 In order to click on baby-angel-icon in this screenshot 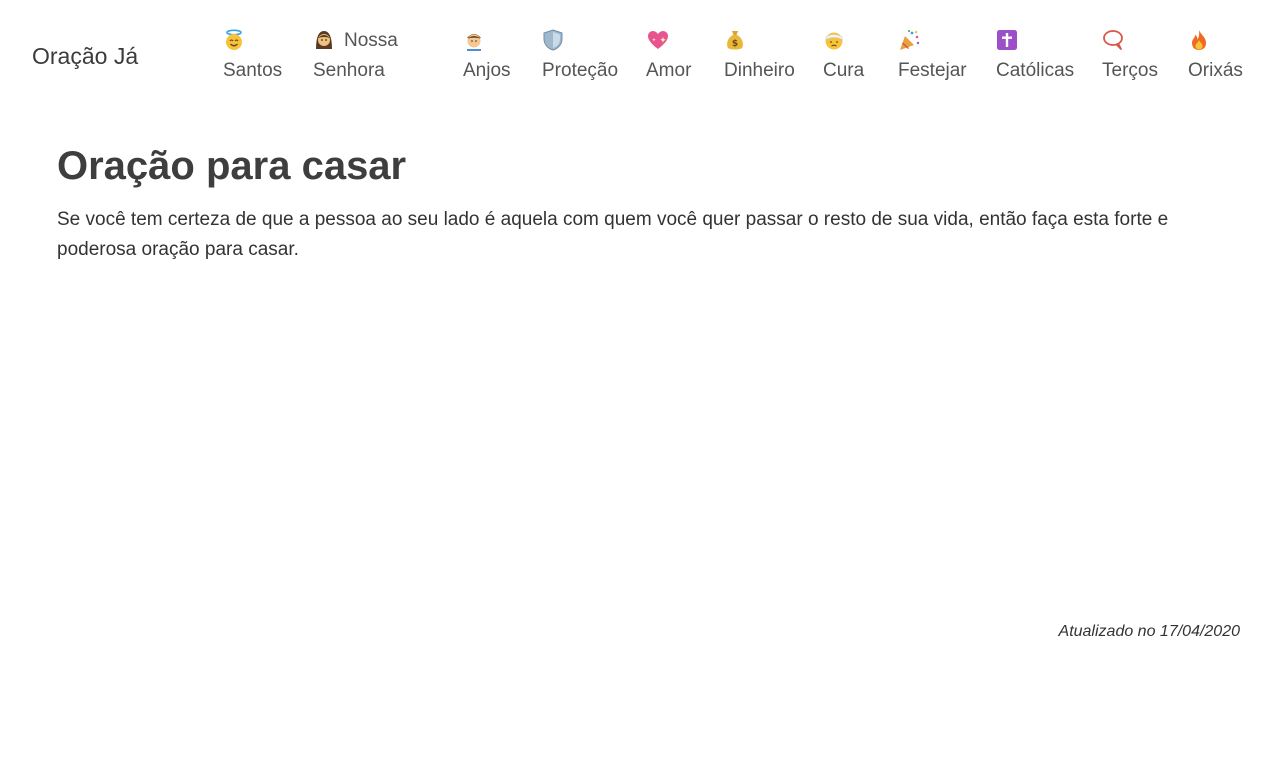, I will do `click(475, 40)`.